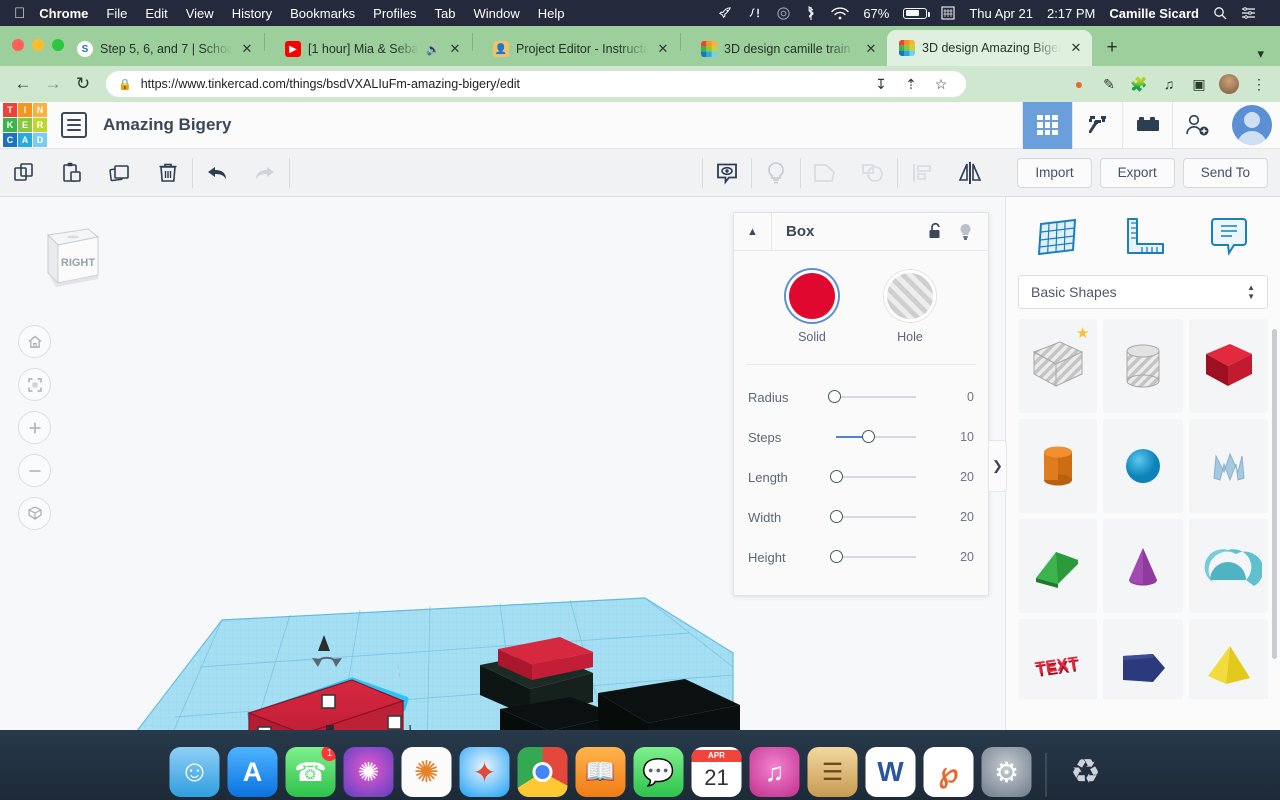  Describe the element at coordinates (783, 13) in the screenshot. I see `spiral-icon` at that location.